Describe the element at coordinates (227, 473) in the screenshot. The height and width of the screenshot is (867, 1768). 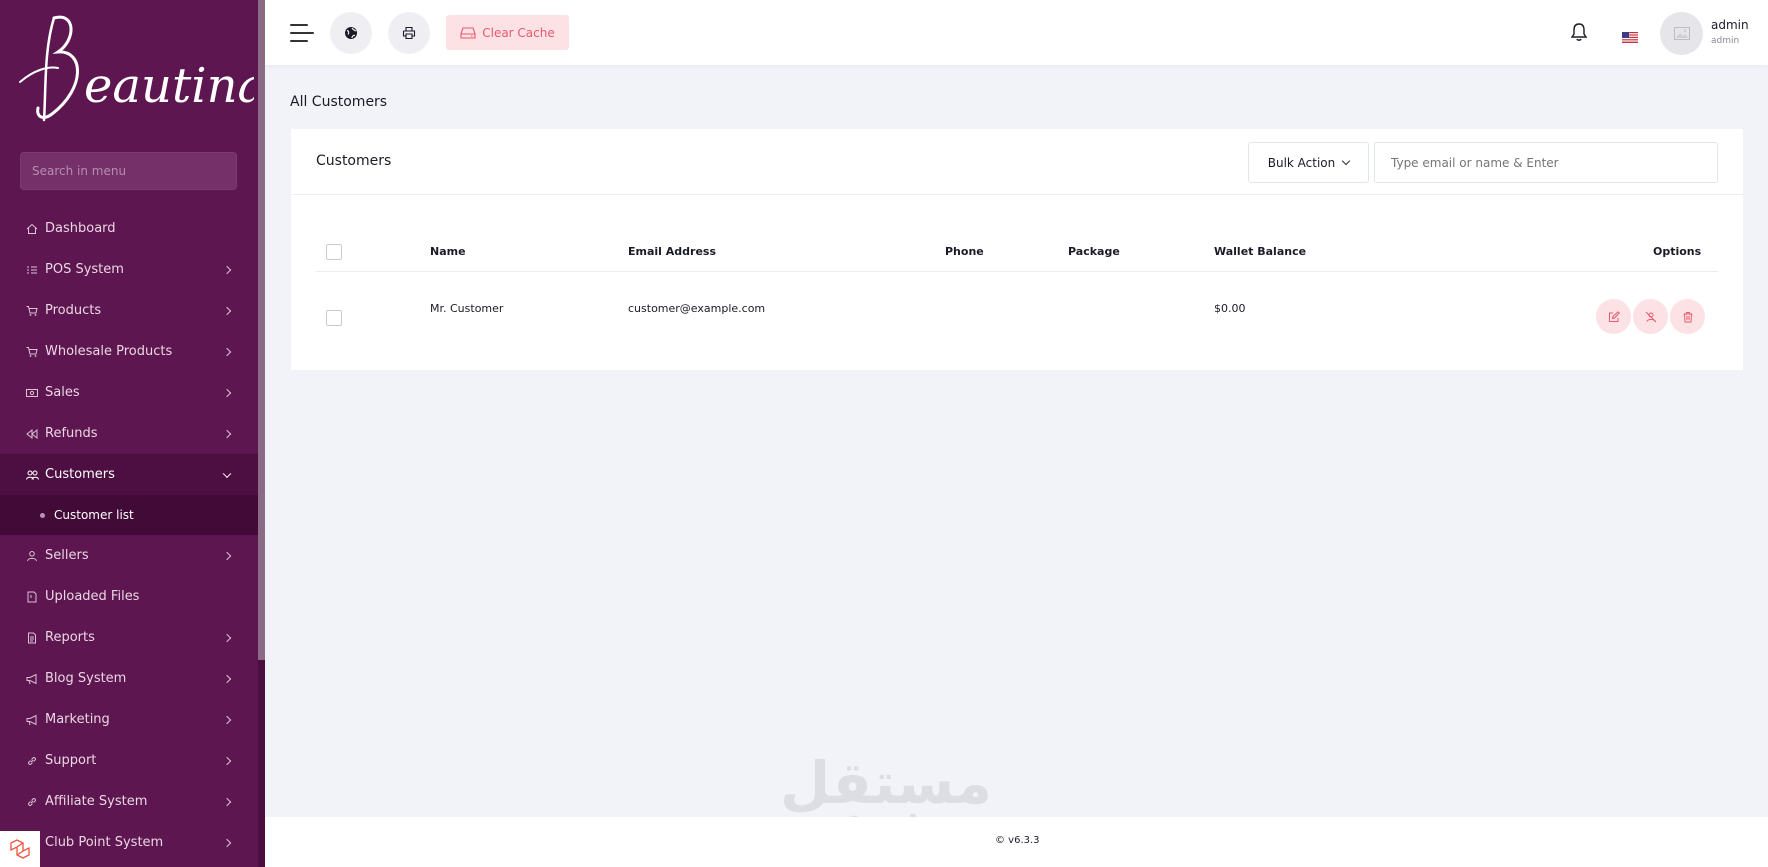
I see `chevron-down-icon` at that location.